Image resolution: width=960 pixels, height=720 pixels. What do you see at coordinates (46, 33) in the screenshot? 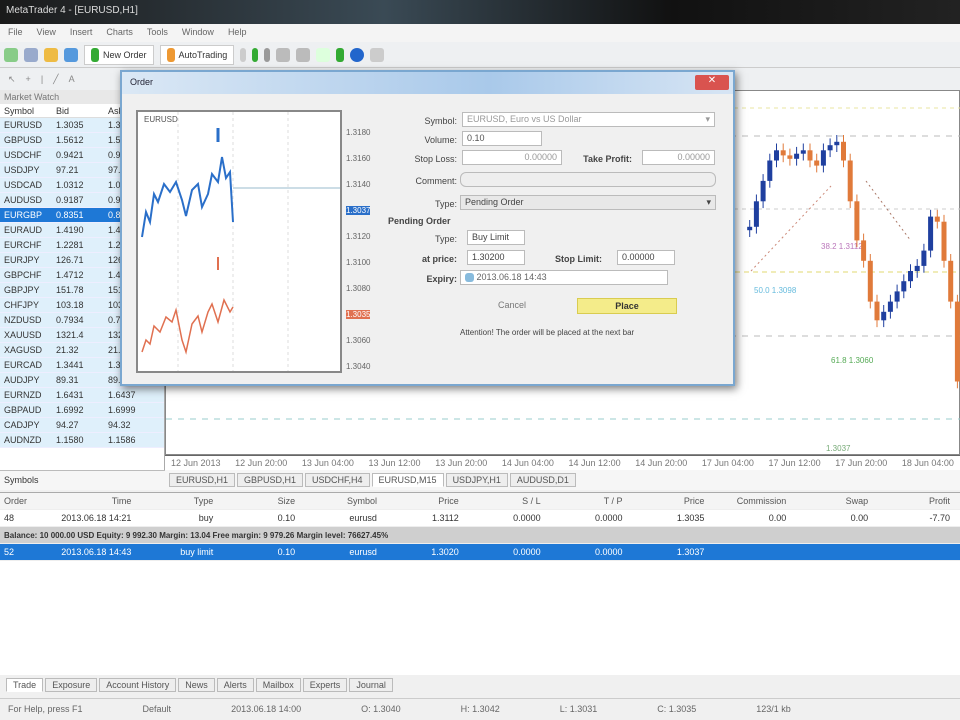
I see `menu-item: View` at bounding box center [46, 33].